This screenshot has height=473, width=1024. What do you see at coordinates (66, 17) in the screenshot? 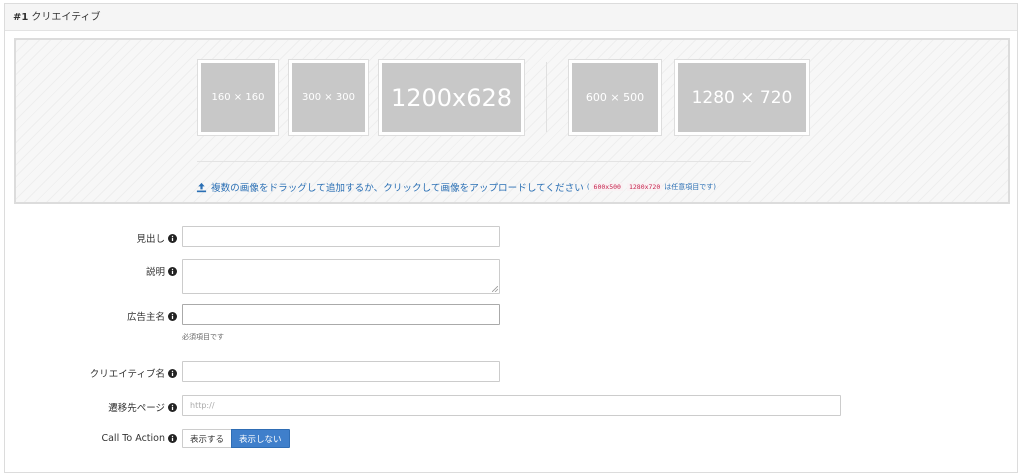
I see `panel-title: クリエイティブ` at bounding box center [66, 17].